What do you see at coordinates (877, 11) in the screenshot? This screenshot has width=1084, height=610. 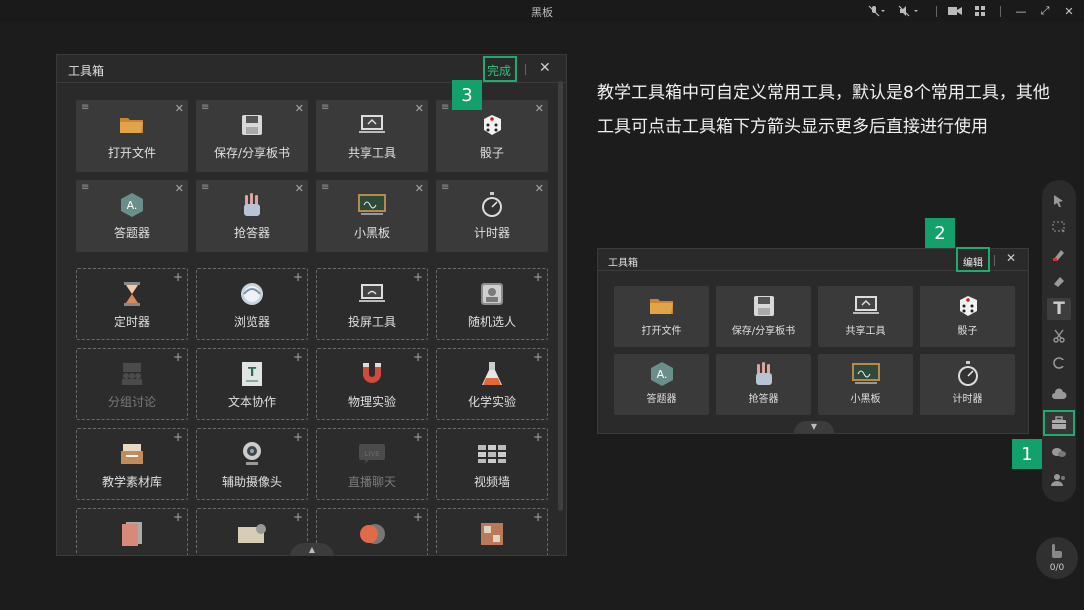 I see `mic-off-icon` at bounding box center [877, 11].